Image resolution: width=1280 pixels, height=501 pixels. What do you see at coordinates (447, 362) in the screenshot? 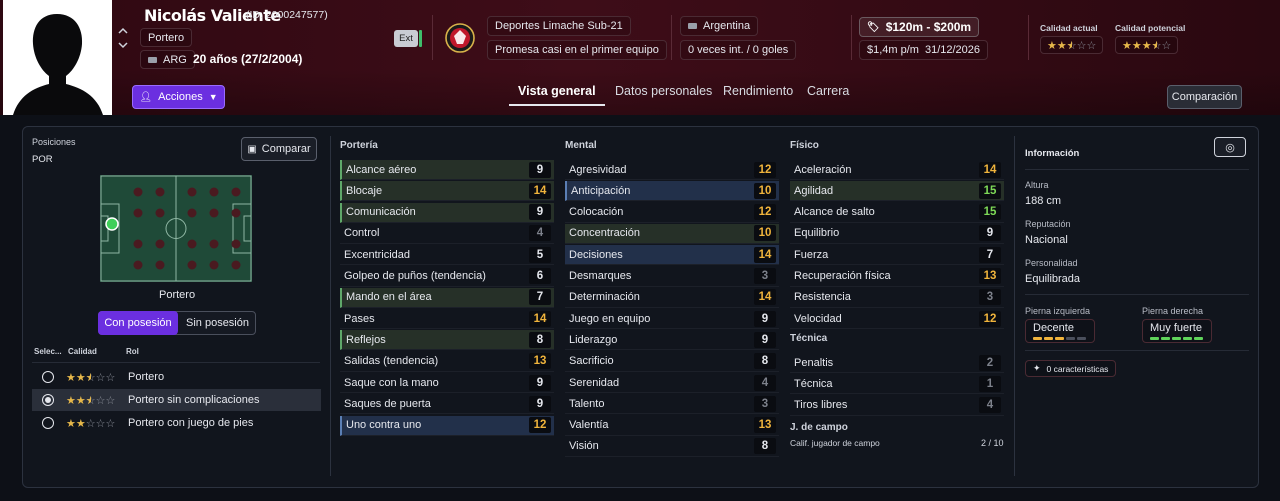
I see `attribute-row: Salidas (tendencia) 13` at bounding box center [447, 362].